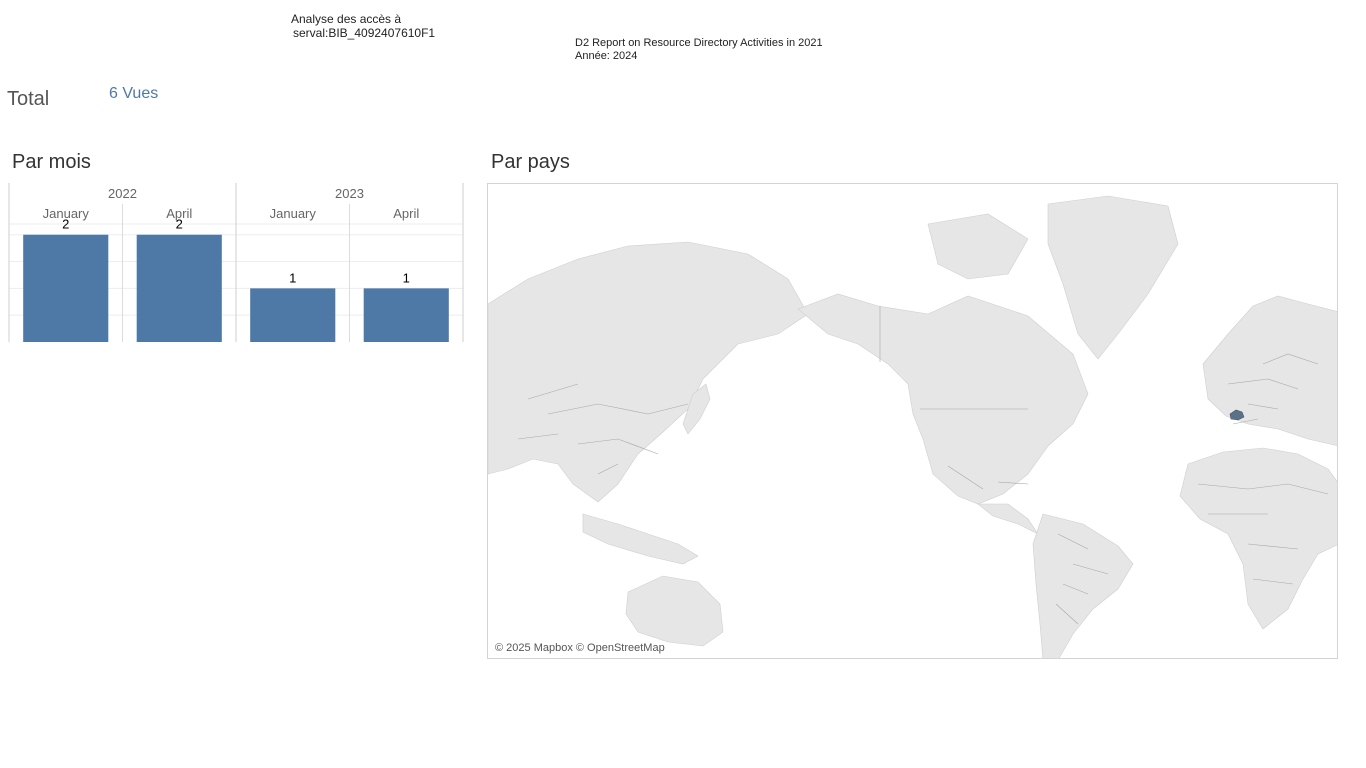 This screenshot has height=768, width=1366. Describe the element at coordinates (364, 33) in the screenshot. I see `header-title-line2: serval:BIB_4092407610F1` at that location.